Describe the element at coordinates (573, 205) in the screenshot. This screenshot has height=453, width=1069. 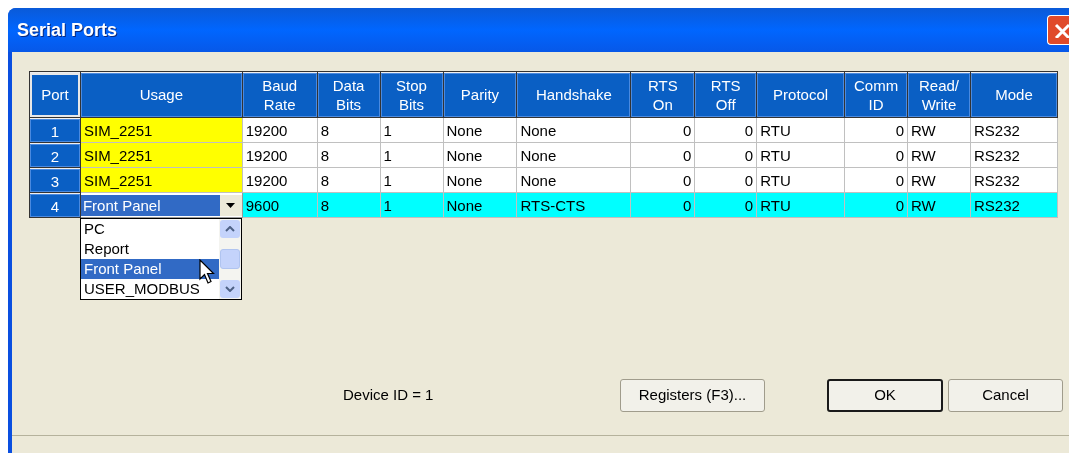
I see `table-cell: RTS-CTS` at that location.